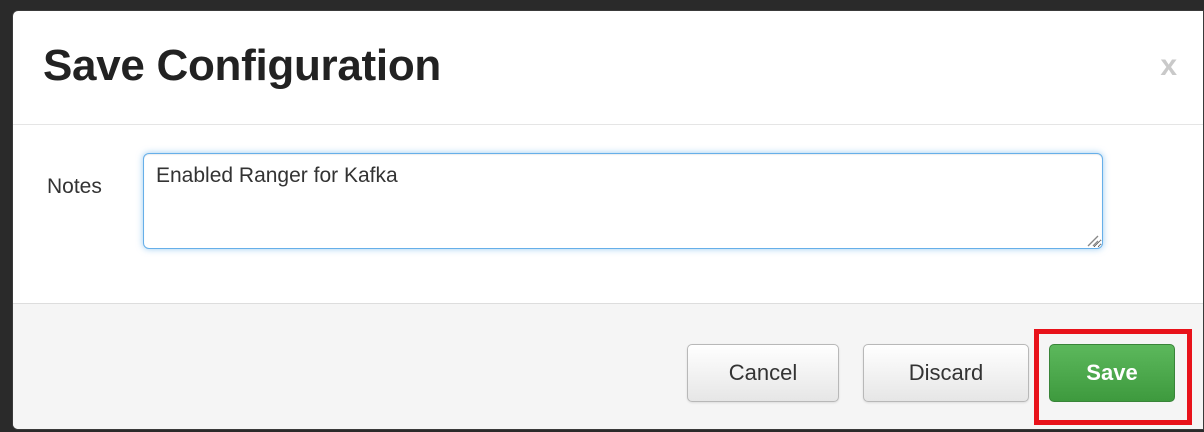  Describe the element at coordinates (763, 373) in the screenshot. I see `cancel-button: Cancel` at that location.